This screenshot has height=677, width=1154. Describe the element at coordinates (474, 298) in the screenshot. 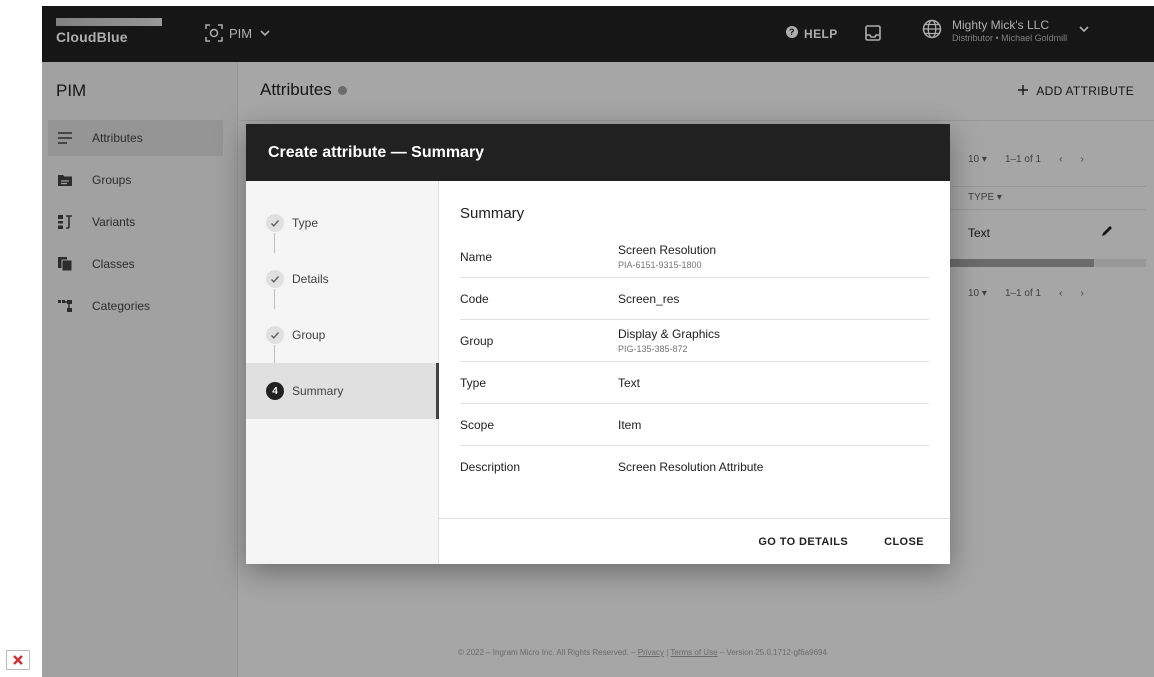

I see `summary-label: Code` at that location.